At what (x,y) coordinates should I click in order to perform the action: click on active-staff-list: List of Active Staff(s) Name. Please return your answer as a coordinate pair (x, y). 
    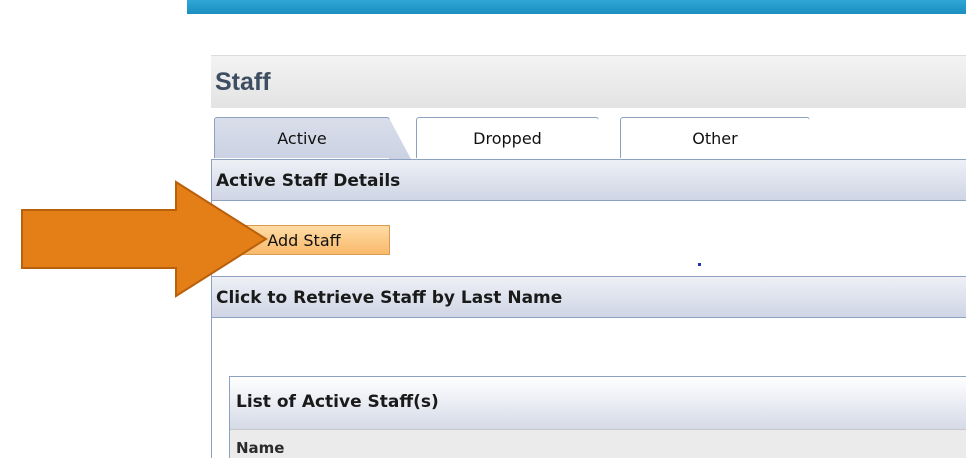
    Looking at the image, I should click on (597, 417).